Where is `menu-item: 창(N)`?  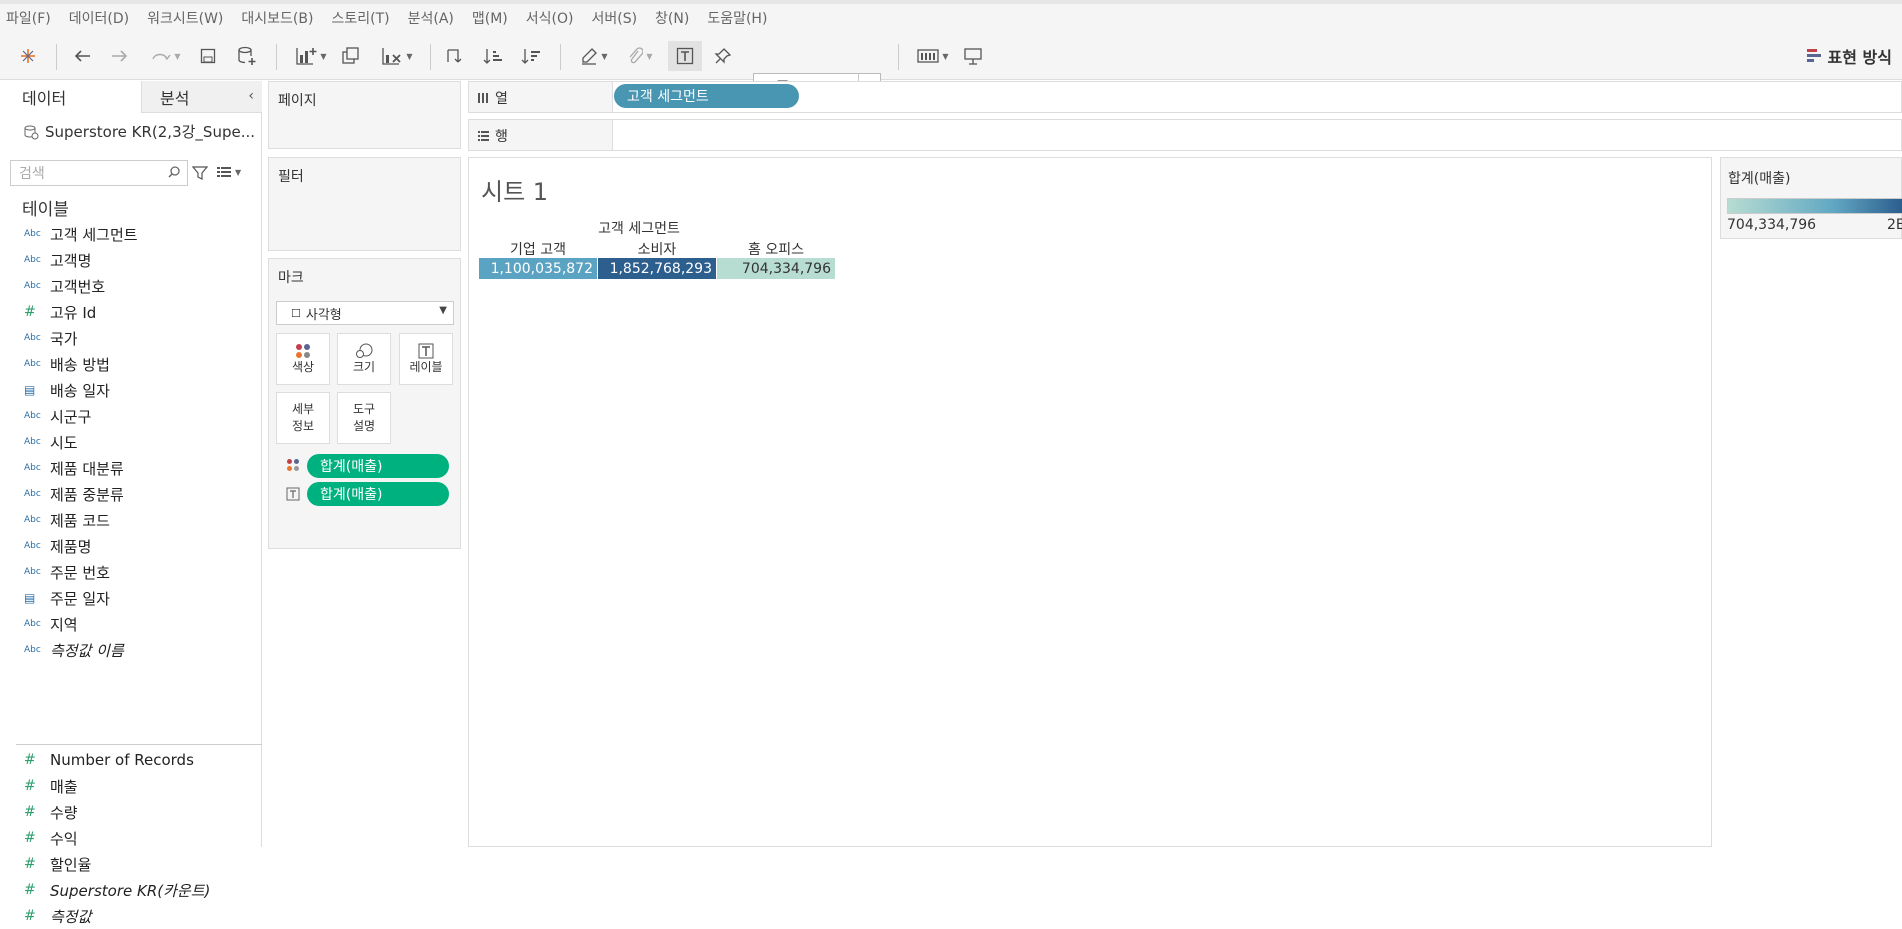 menu-item: 창(N) is located at coordinates (672, 18).